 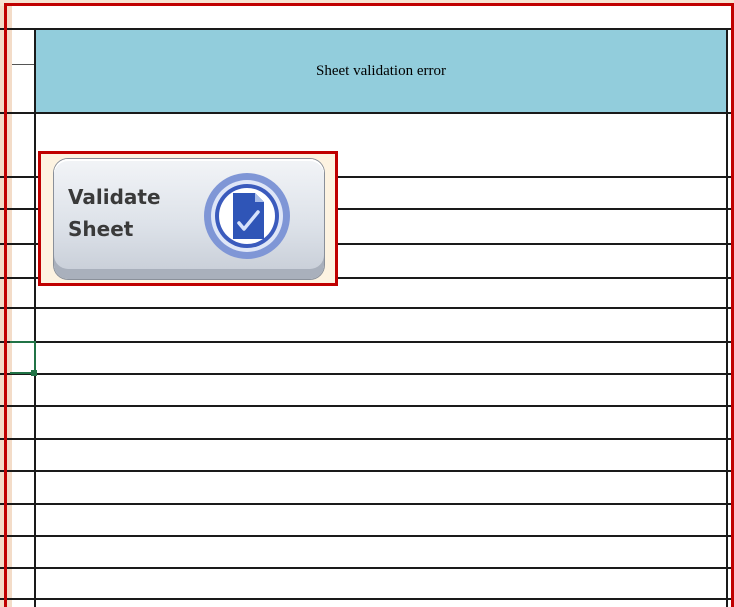 I want to click on validate-button-frame: Validate Sheet, so click(x=188, y=218).